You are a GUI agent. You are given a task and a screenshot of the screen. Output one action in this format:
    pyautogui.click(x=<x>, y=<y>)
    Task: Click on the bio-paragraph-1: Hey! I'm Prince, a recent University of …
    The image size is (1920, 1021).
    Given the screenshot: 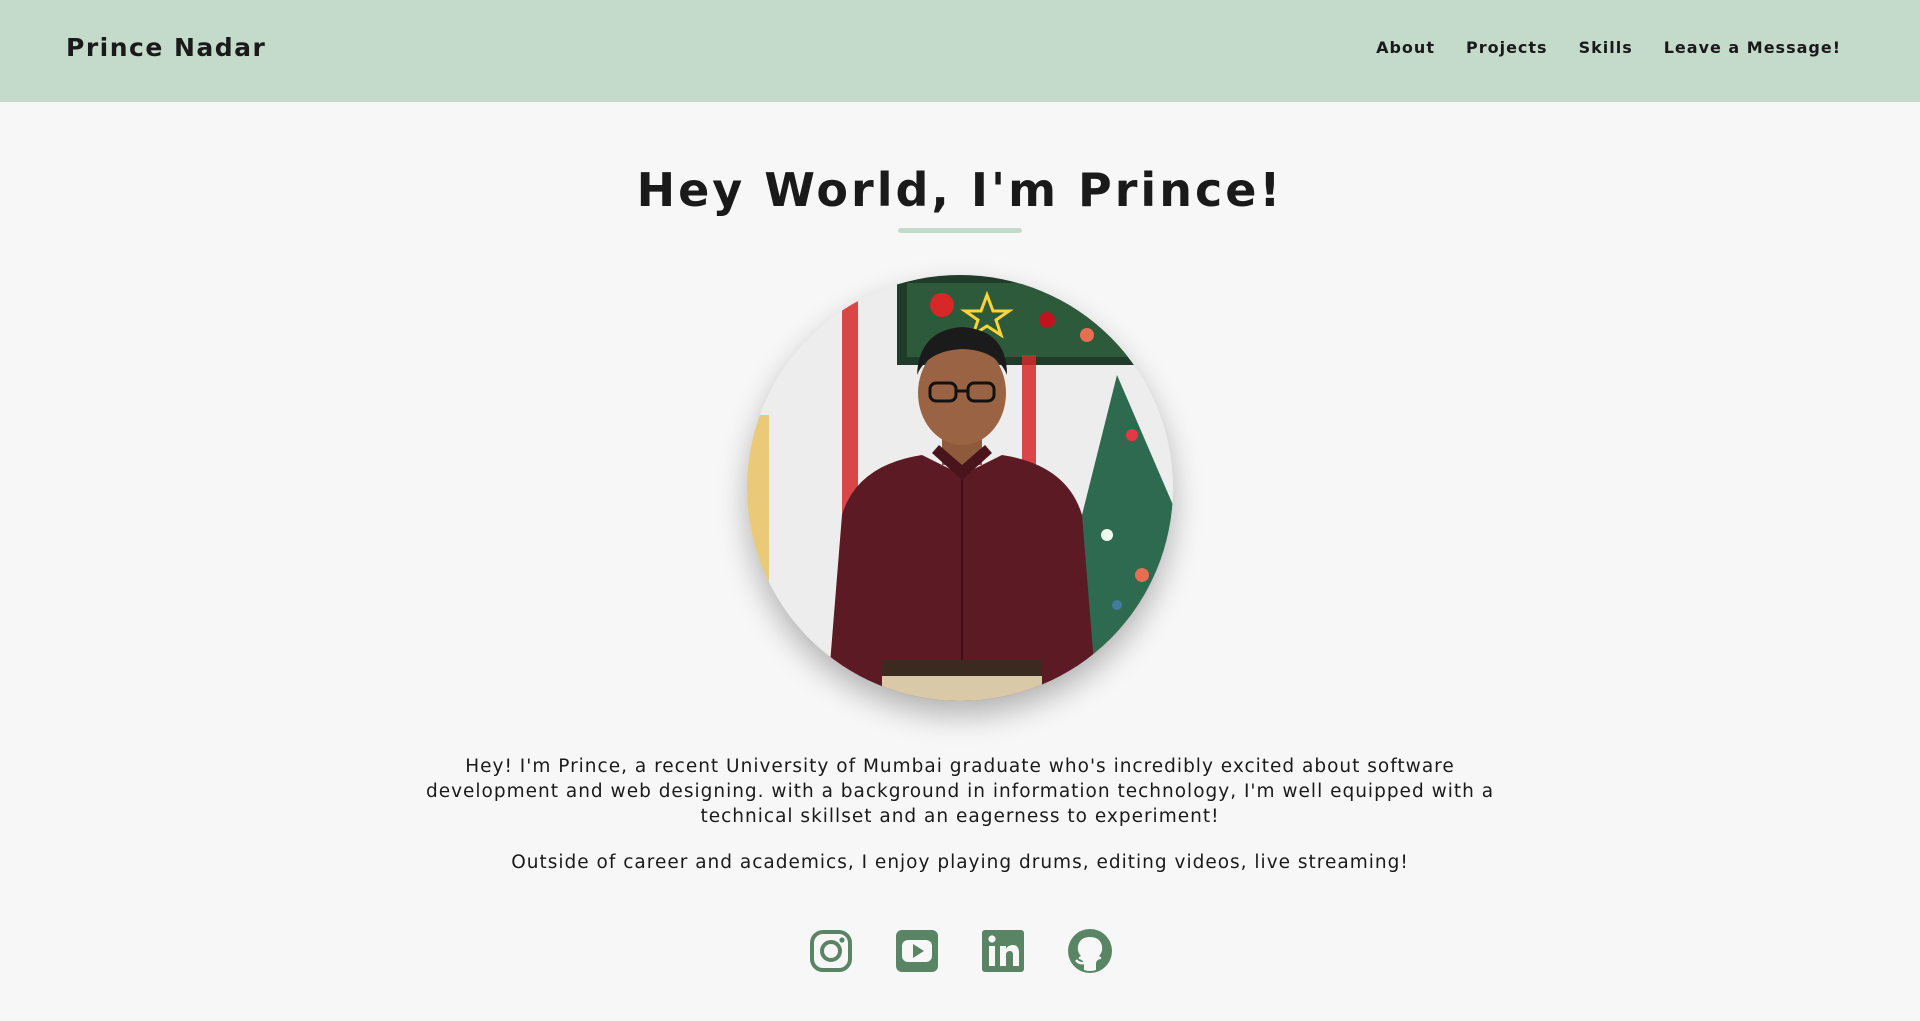 What is the action you would take?
    pyautogui.click(x=960, y=791)
    